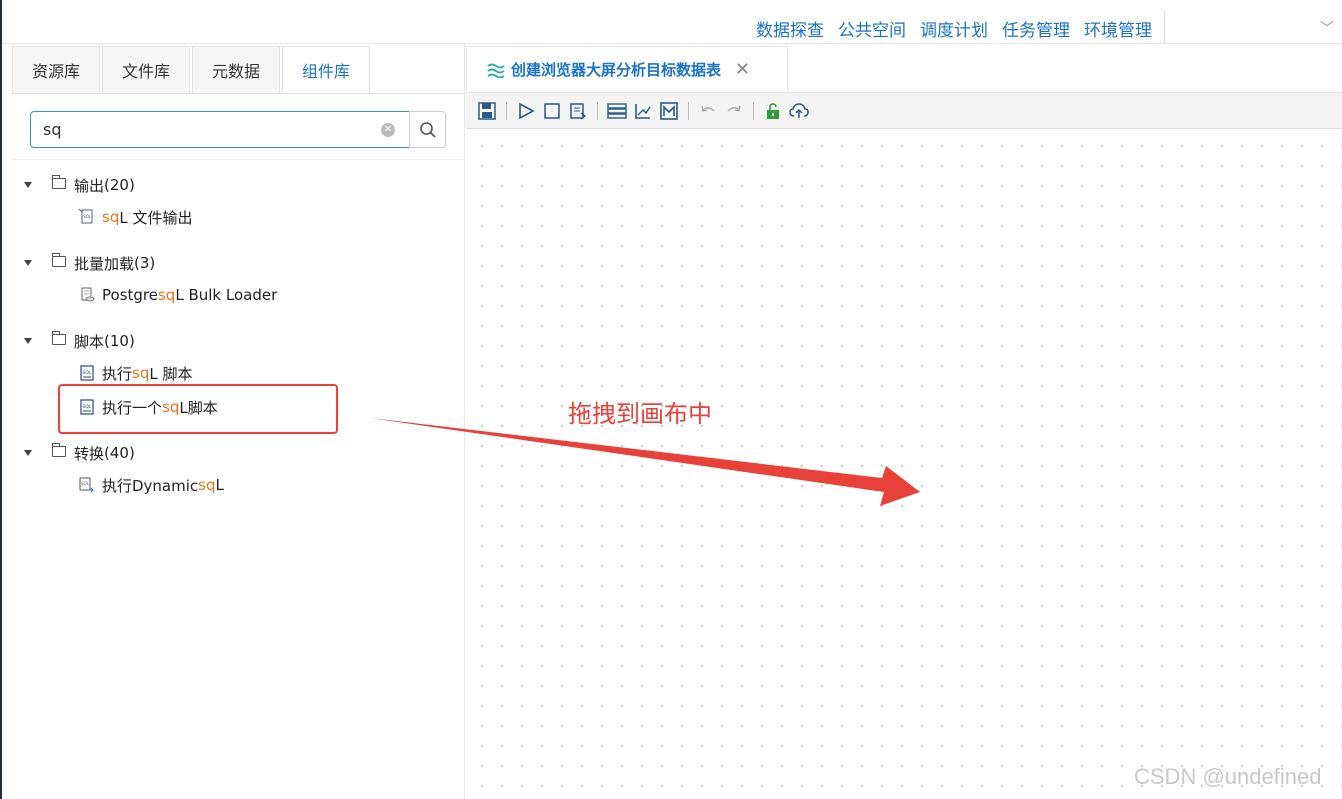 The image size is (1342, 799). I want to click on sql-file-output-icon: SQL, so click(85, 216).